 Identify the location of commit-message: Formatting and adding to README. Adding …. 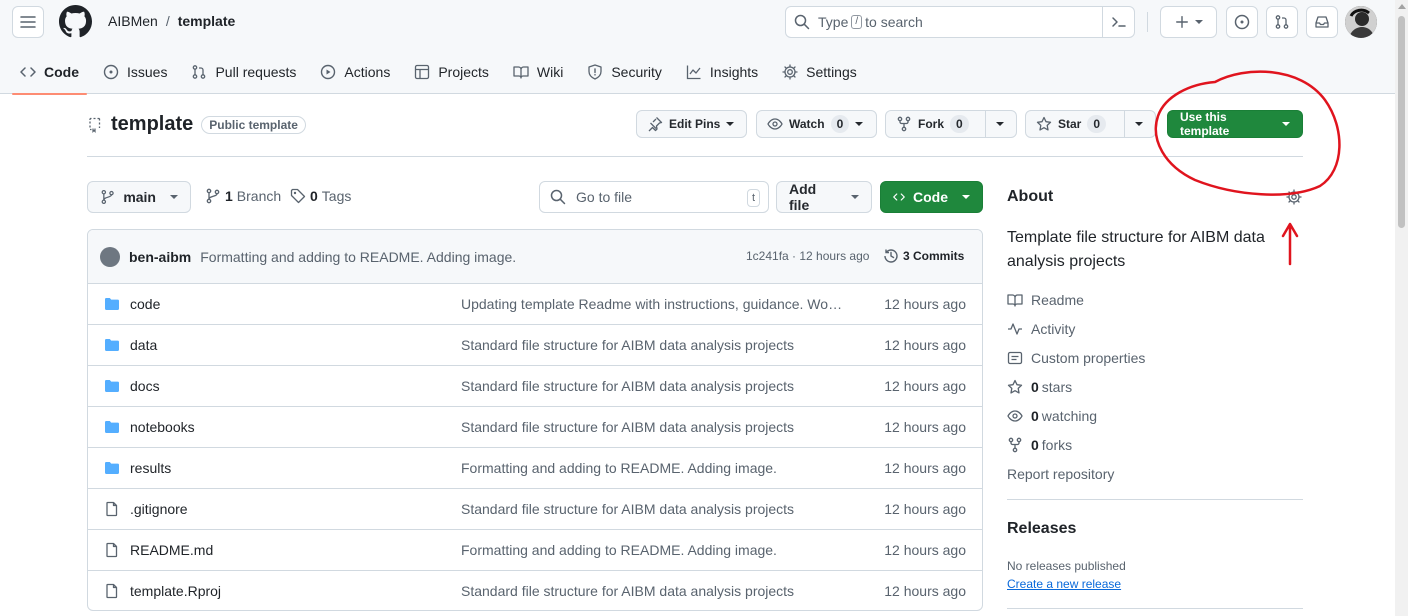
(358, 257).